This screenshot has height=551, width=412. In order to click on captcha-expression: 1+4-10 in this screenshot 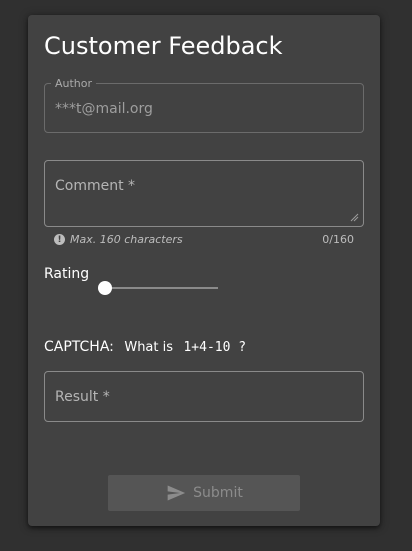, I will do `click(207, 347)`.